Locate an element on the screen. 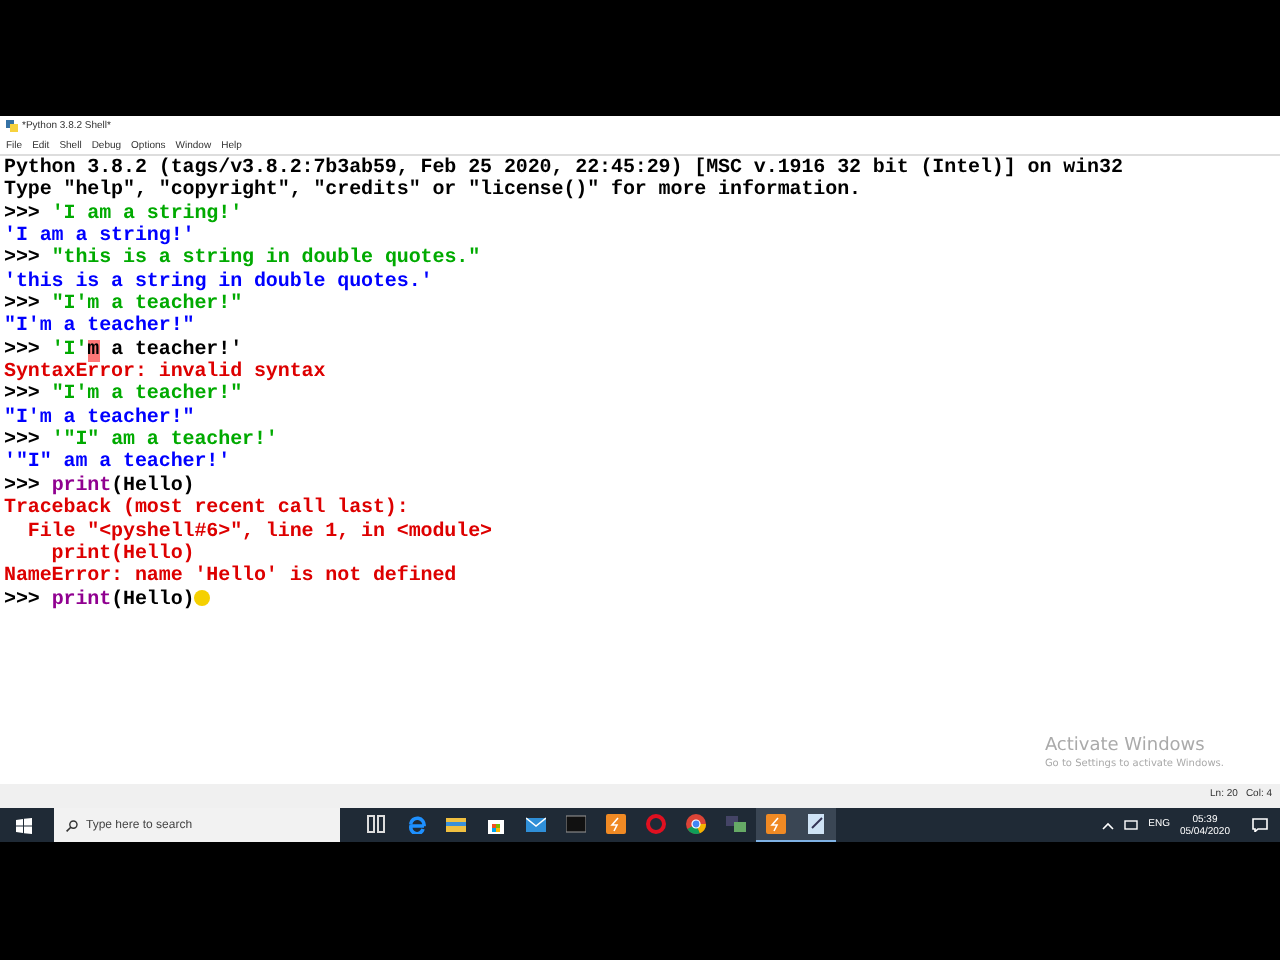  activation-notice-title: Activate Windows is located at coordinates (1125, 747).